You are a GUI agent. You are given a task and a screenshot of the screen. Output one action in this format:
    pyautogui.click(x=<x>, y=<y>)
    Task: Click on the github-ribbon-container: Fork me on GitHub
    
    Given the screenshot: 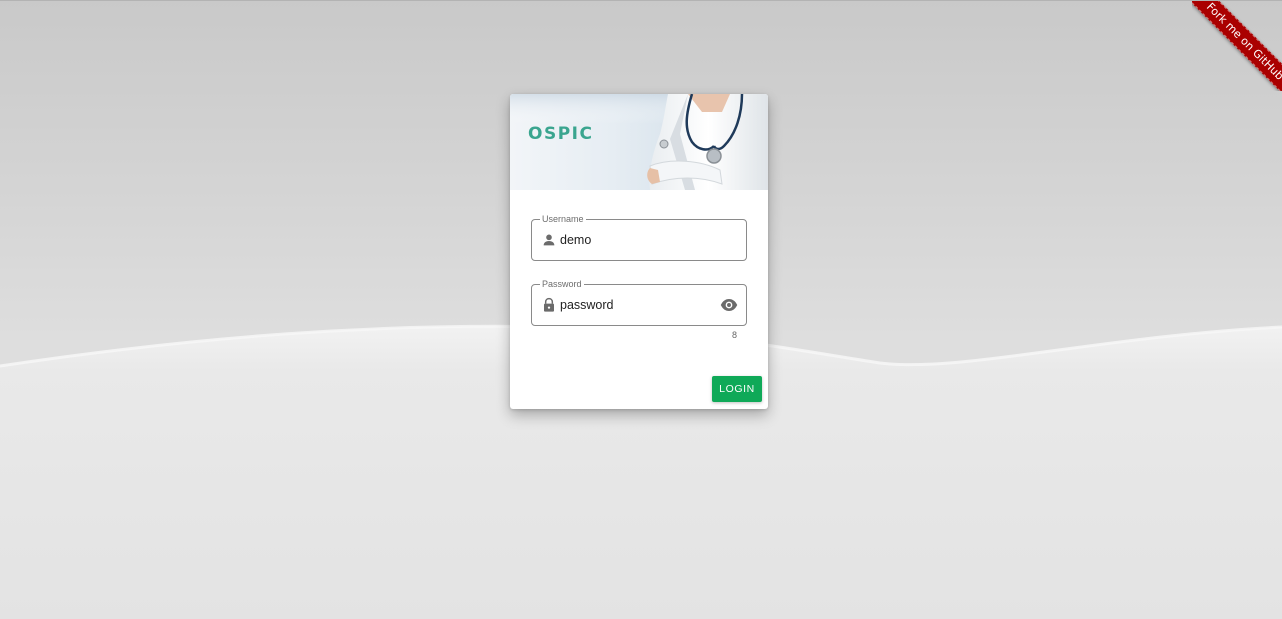 What is the action you would take?
    pyautogui.click(x=1237, y=46)
    